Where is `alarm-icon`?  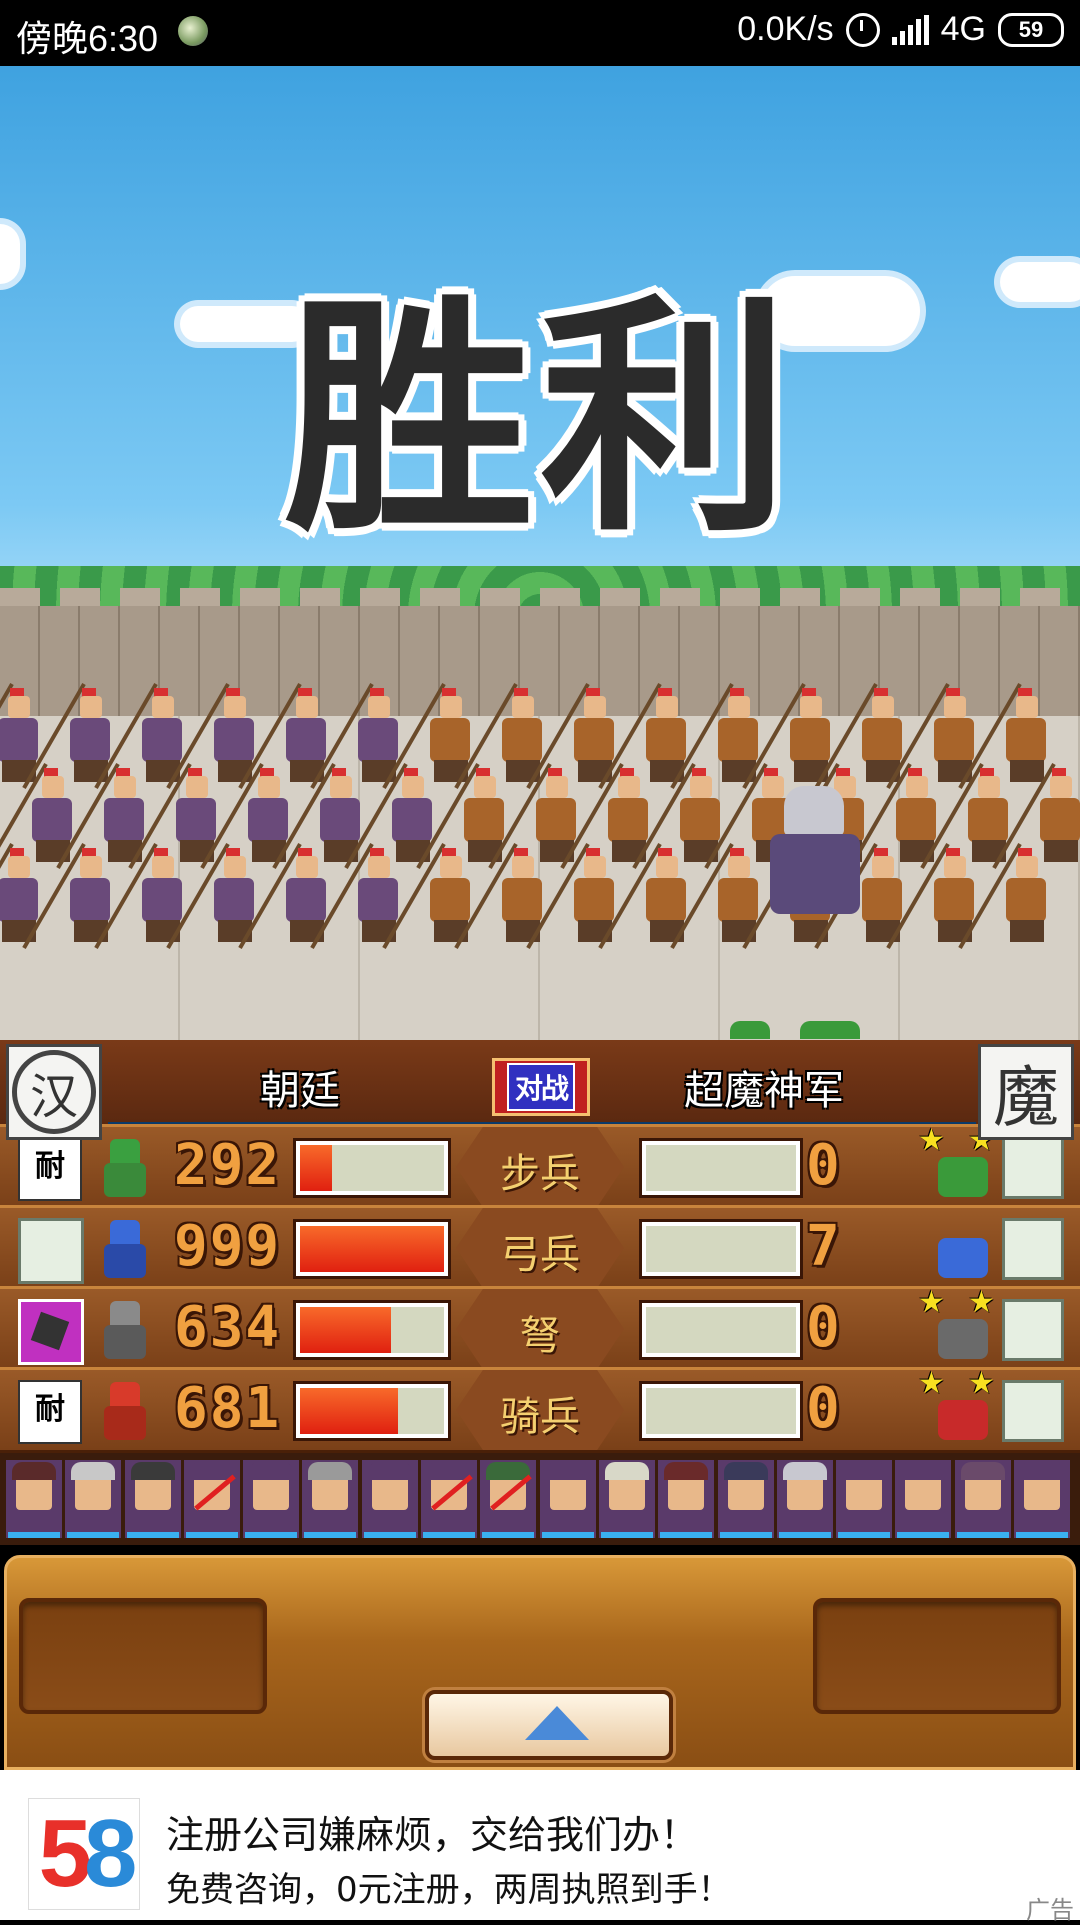 alarm-icon is located at coordinates (862, 29).